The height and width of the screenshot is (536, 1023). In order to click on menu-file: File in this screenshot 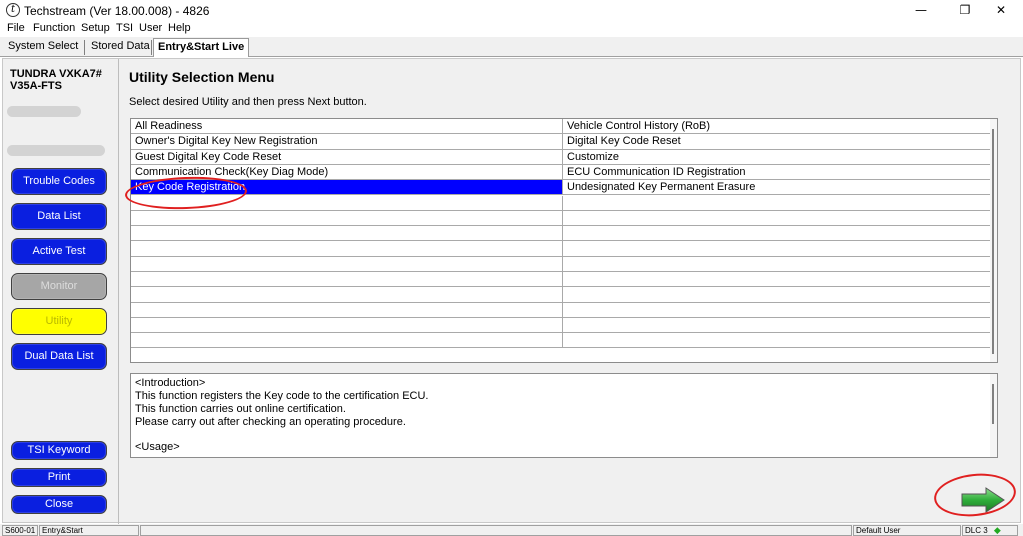, I will do `click(16, 28)`.